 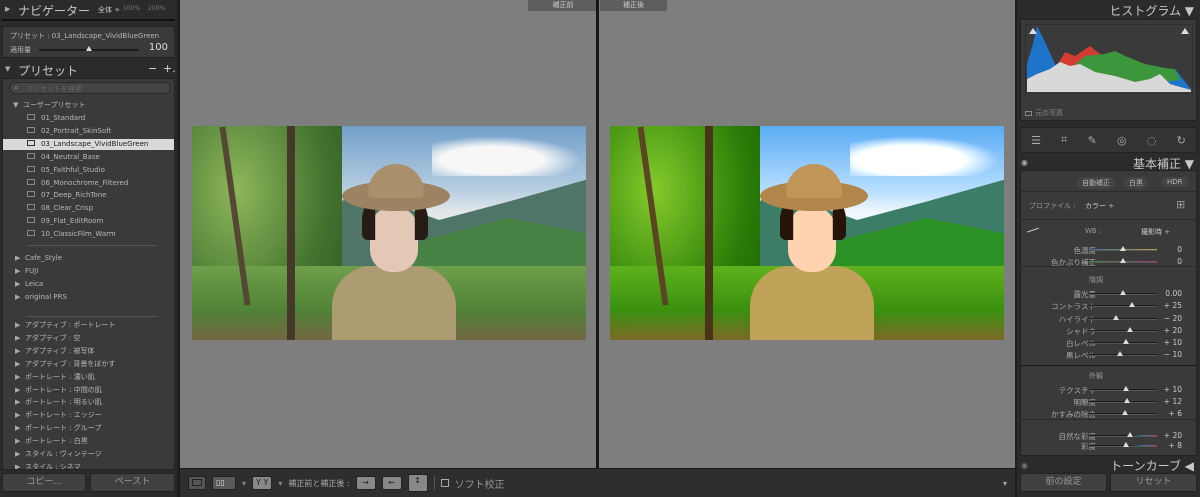 What do you see at coordinates (169, 68) in the screenshot?
I see `add-preset-button: +.` at bounding box center [169, 68].